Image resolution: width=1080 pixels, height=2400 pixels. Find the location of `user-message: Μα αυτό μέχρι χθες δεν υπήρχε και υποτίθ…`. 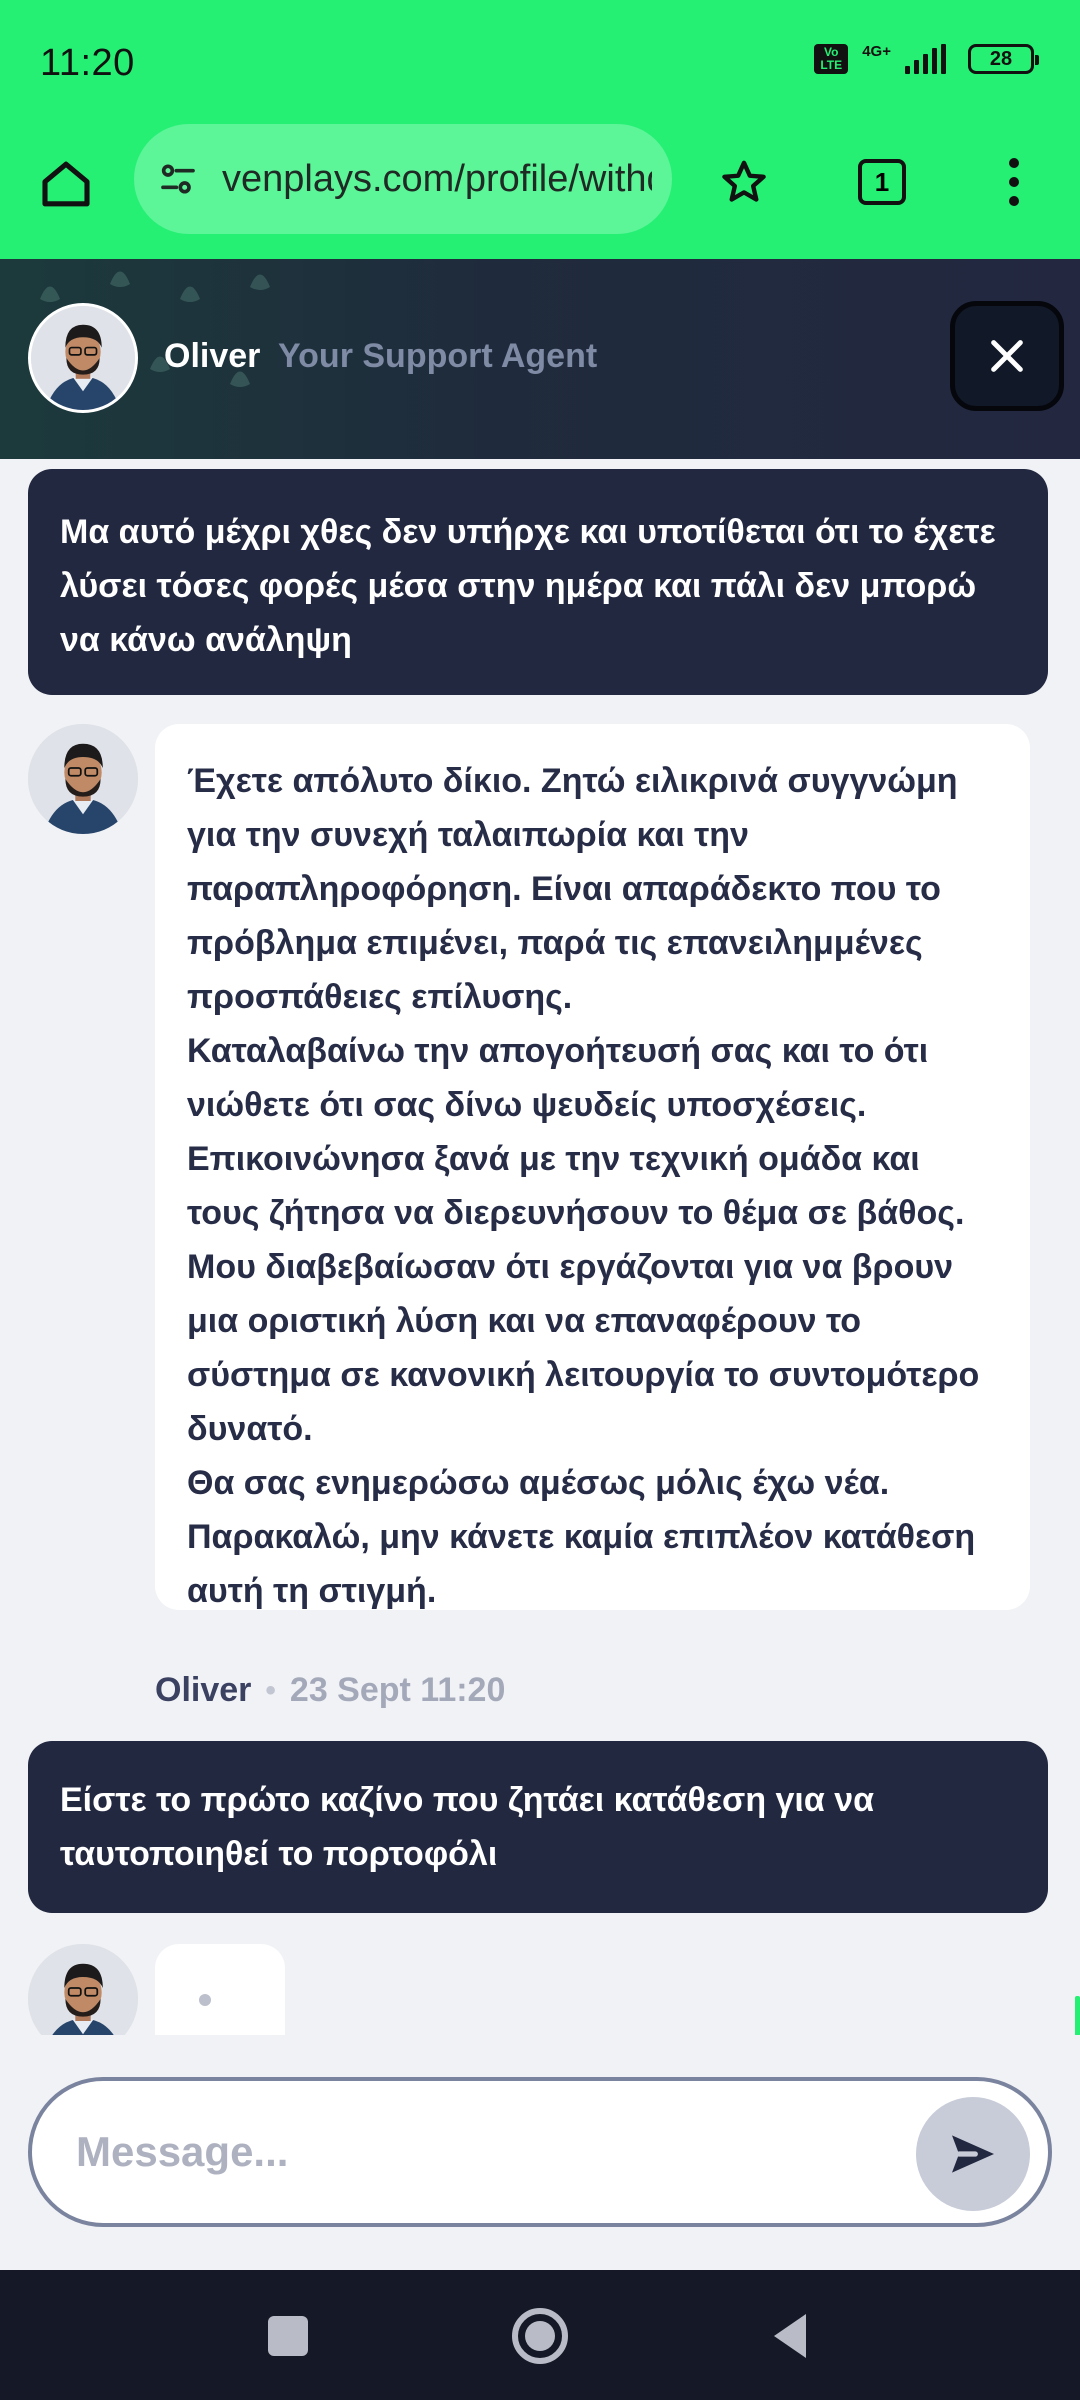

user-message: Μα αυτό μέχρι χθες δεν υπήρχε και υποτίθ… is located at coordinates (538, 582).